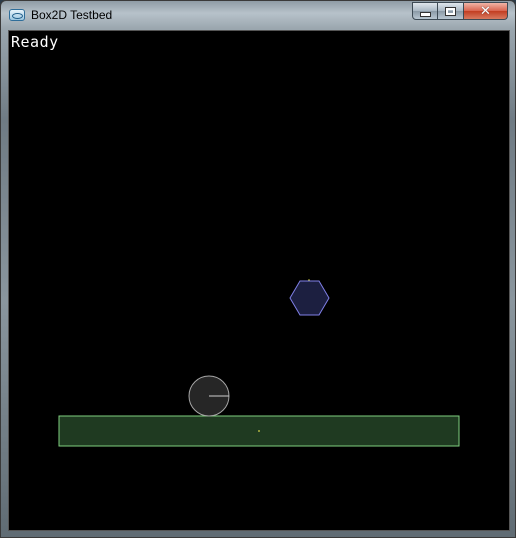  I want to click on close-icon: ✕, so click(485, 11).